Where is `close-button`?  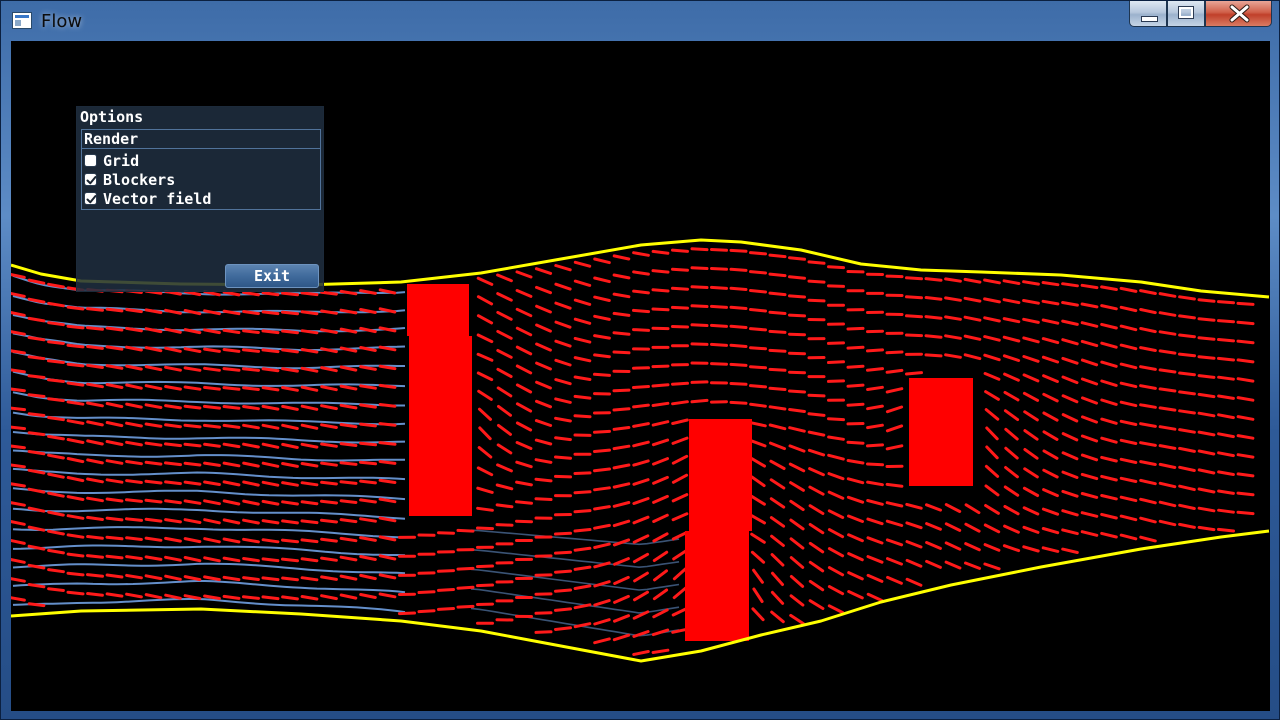
close-button is located at coordinates (1238, 14).